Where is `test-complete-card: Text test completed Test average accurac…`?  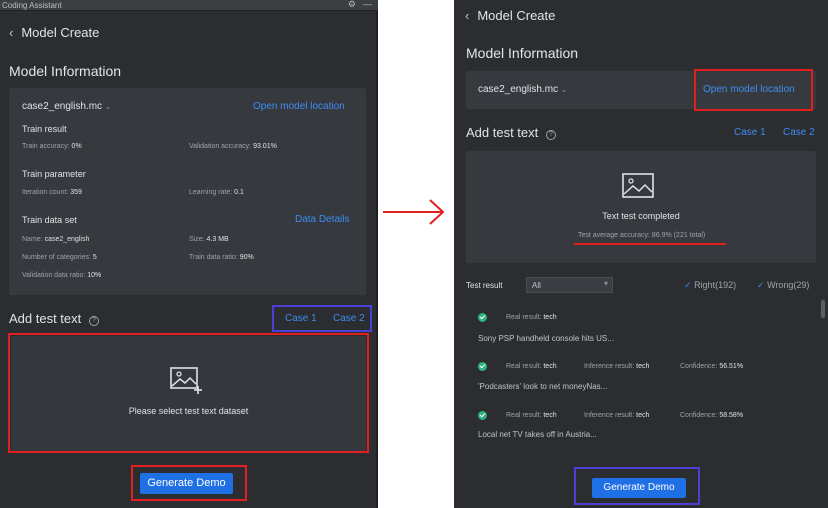
test-complete-card: Text test completed Test average accurac… is located at coordinates (641, 207).